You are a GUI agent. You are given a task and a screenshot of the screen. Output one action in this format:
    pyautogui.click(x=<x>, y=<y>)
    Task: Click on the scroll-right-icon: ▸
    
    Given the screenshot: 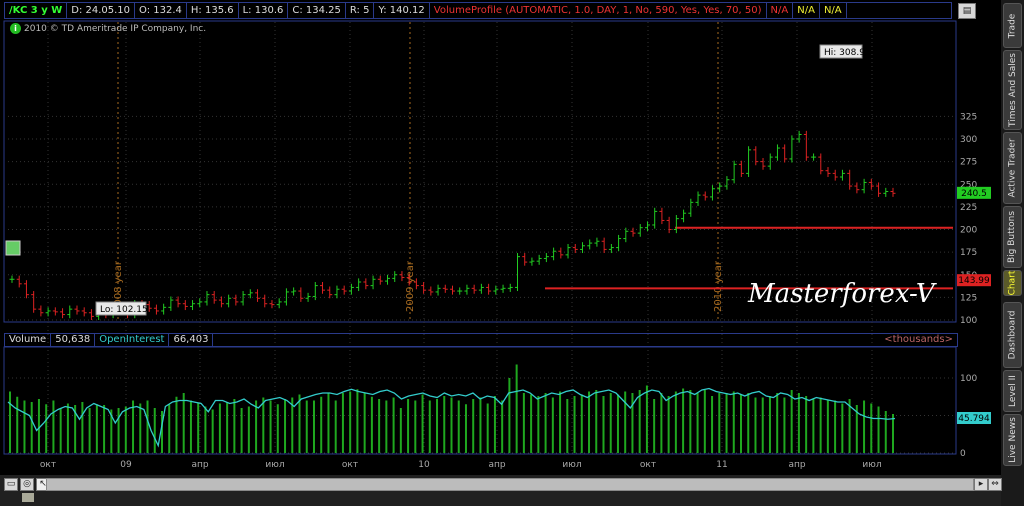 What is the action you would take?
    pyautogui.click(x=981, y=484)
    